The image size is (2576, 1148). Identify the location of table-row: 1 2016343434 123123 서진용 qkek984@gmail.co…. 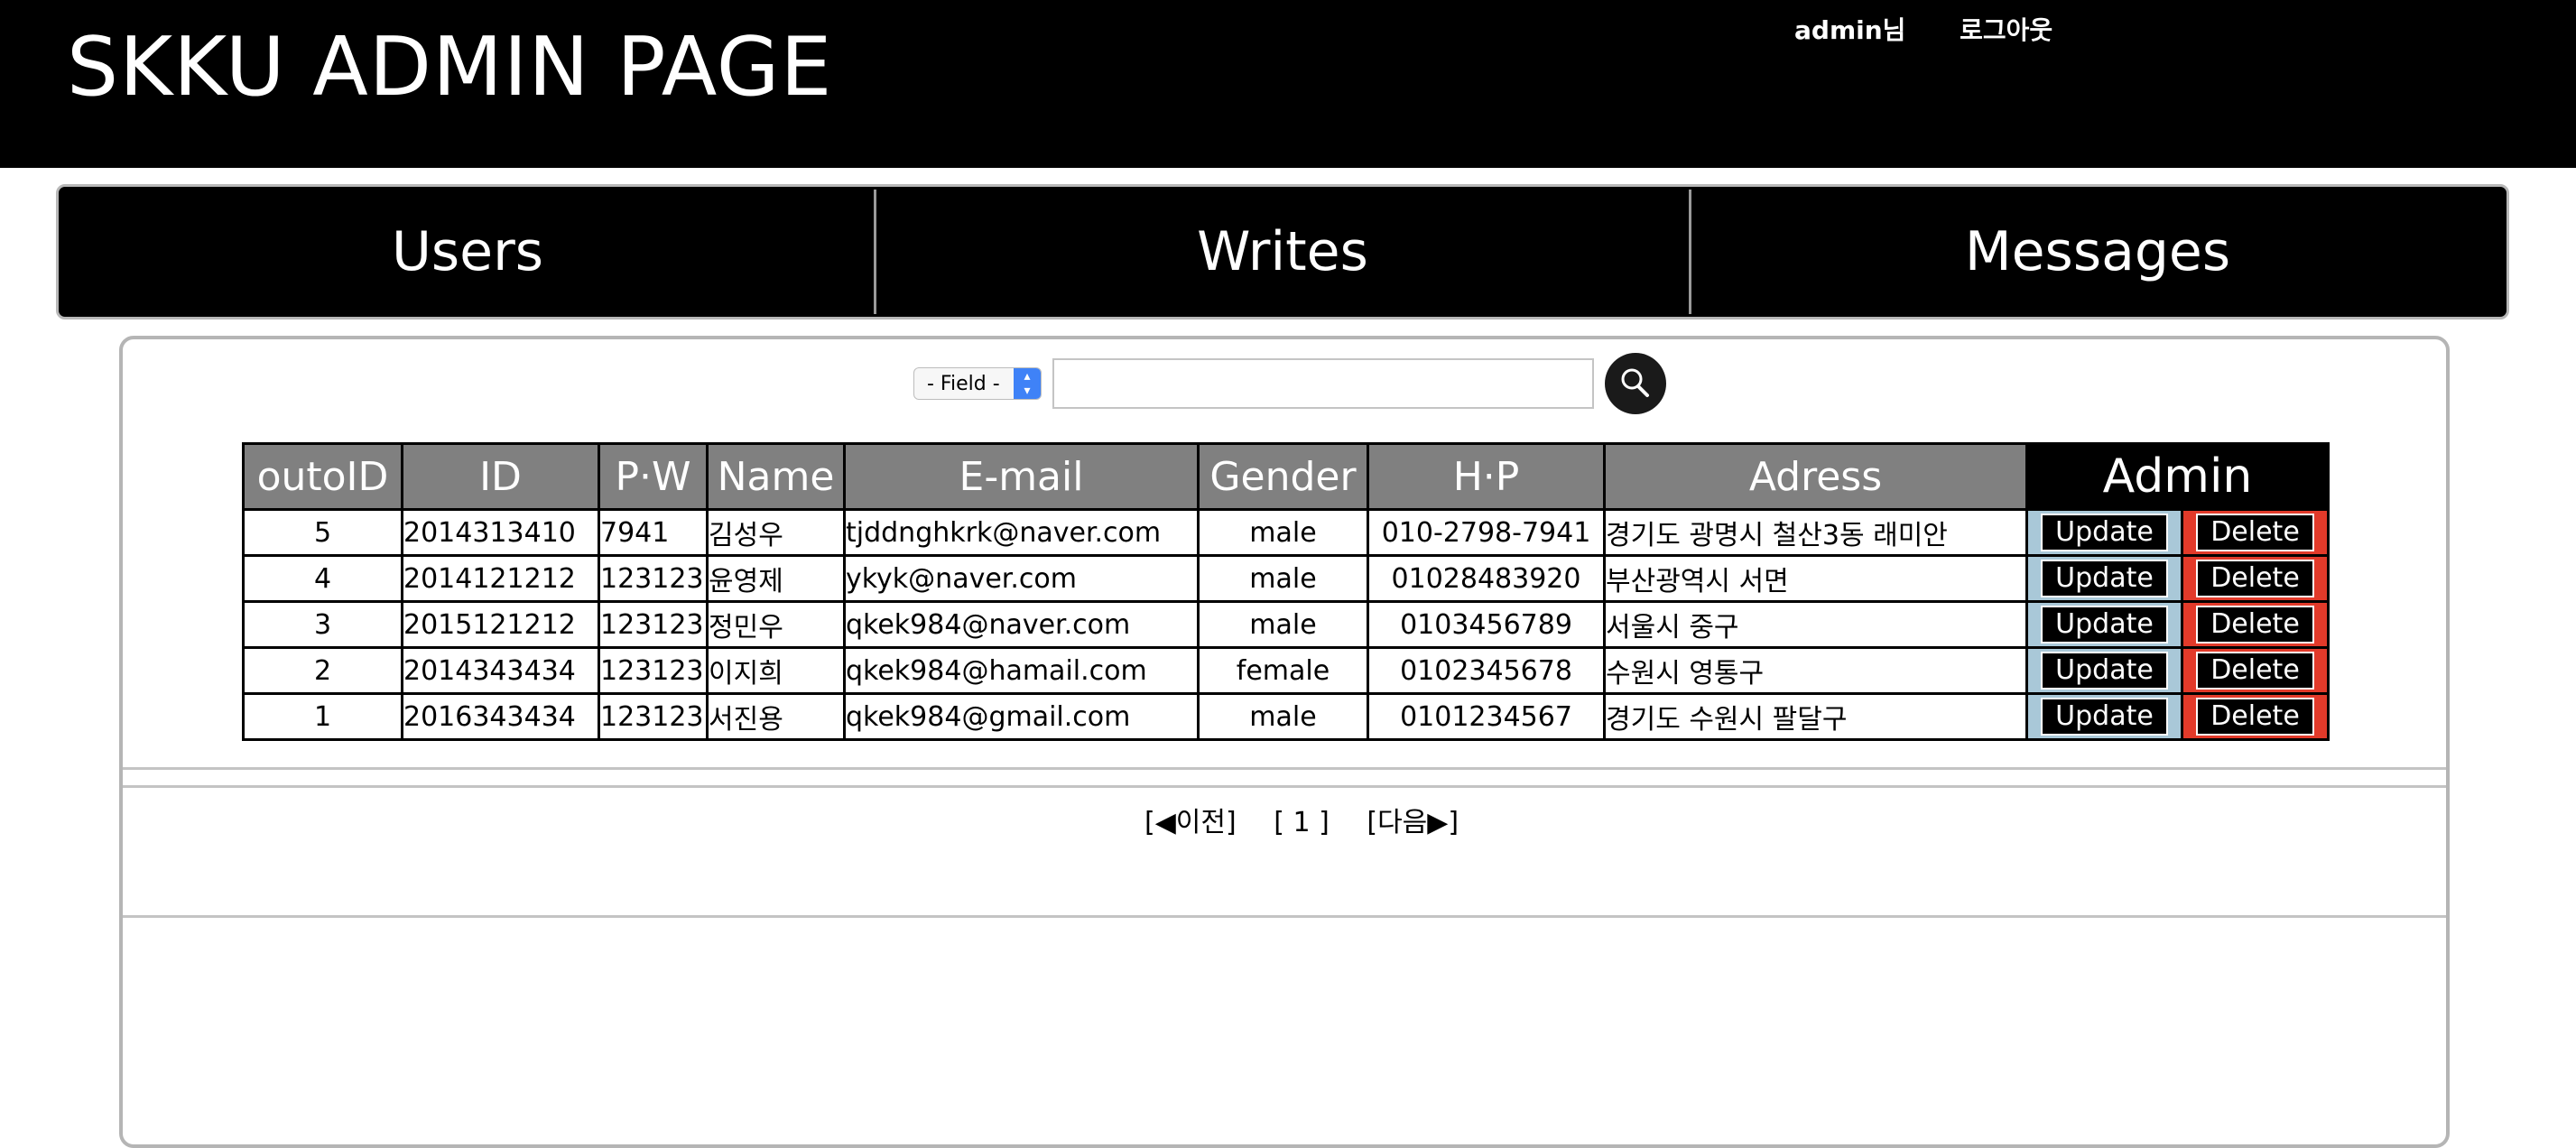
(1286, 717).